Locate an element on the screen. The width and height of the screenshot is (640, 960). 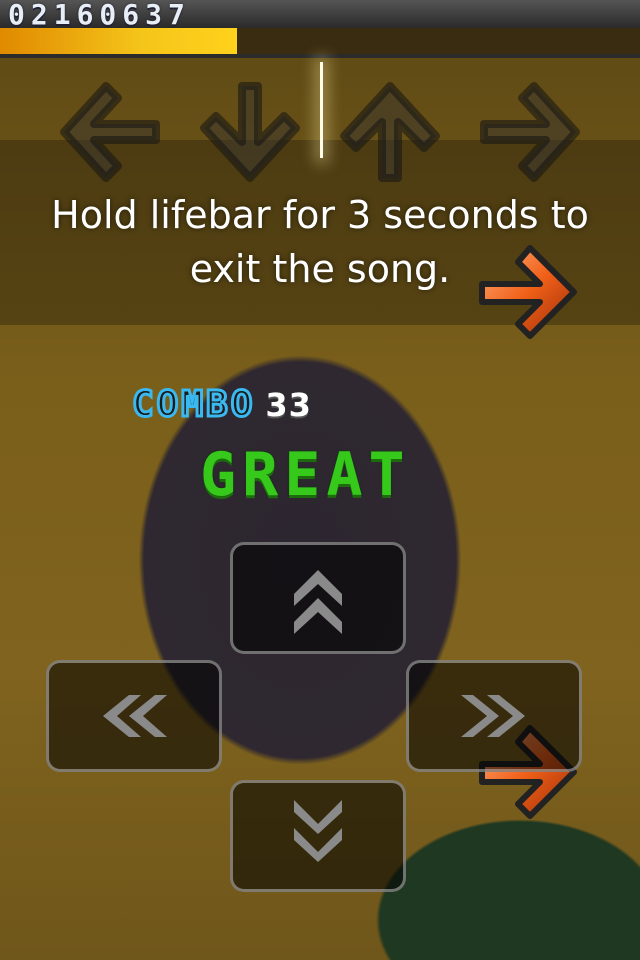
right-arrow-icon is located at coordinates (530, 132).